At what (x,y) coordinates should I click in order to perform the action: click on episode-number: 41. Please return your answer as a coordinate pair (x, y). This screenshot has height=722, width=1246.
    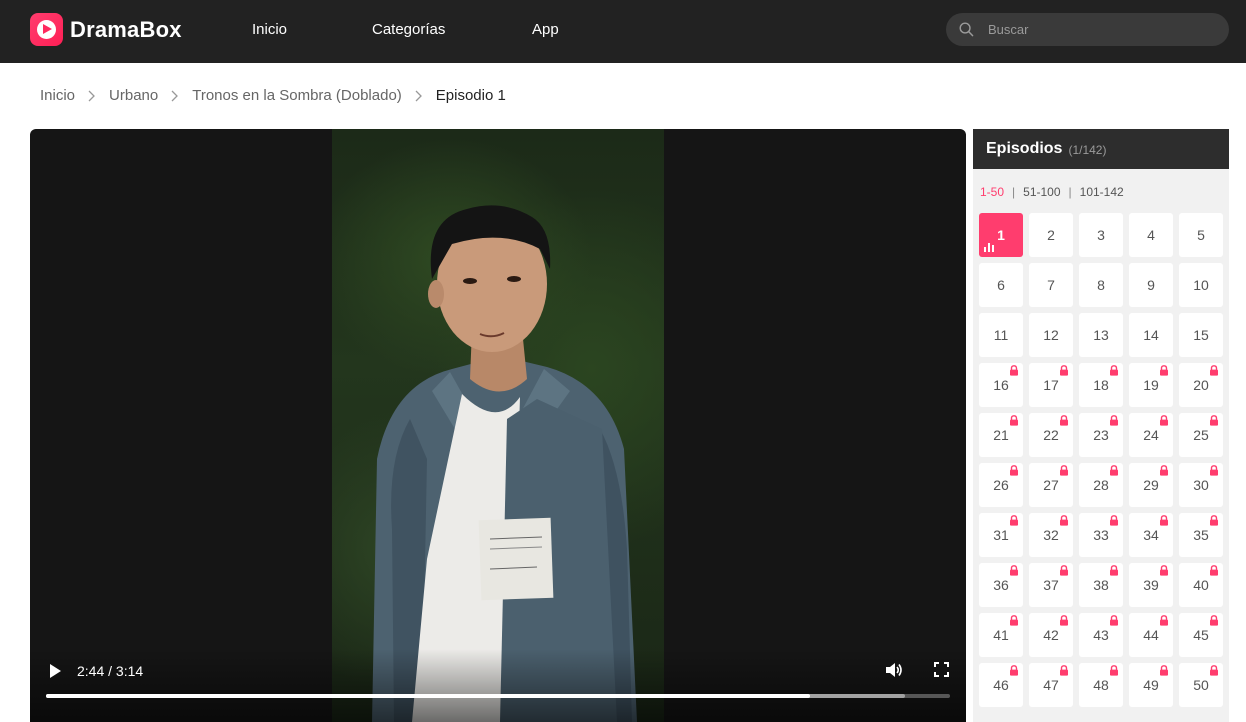
    Looking at the image, I should click on (1001, 635).